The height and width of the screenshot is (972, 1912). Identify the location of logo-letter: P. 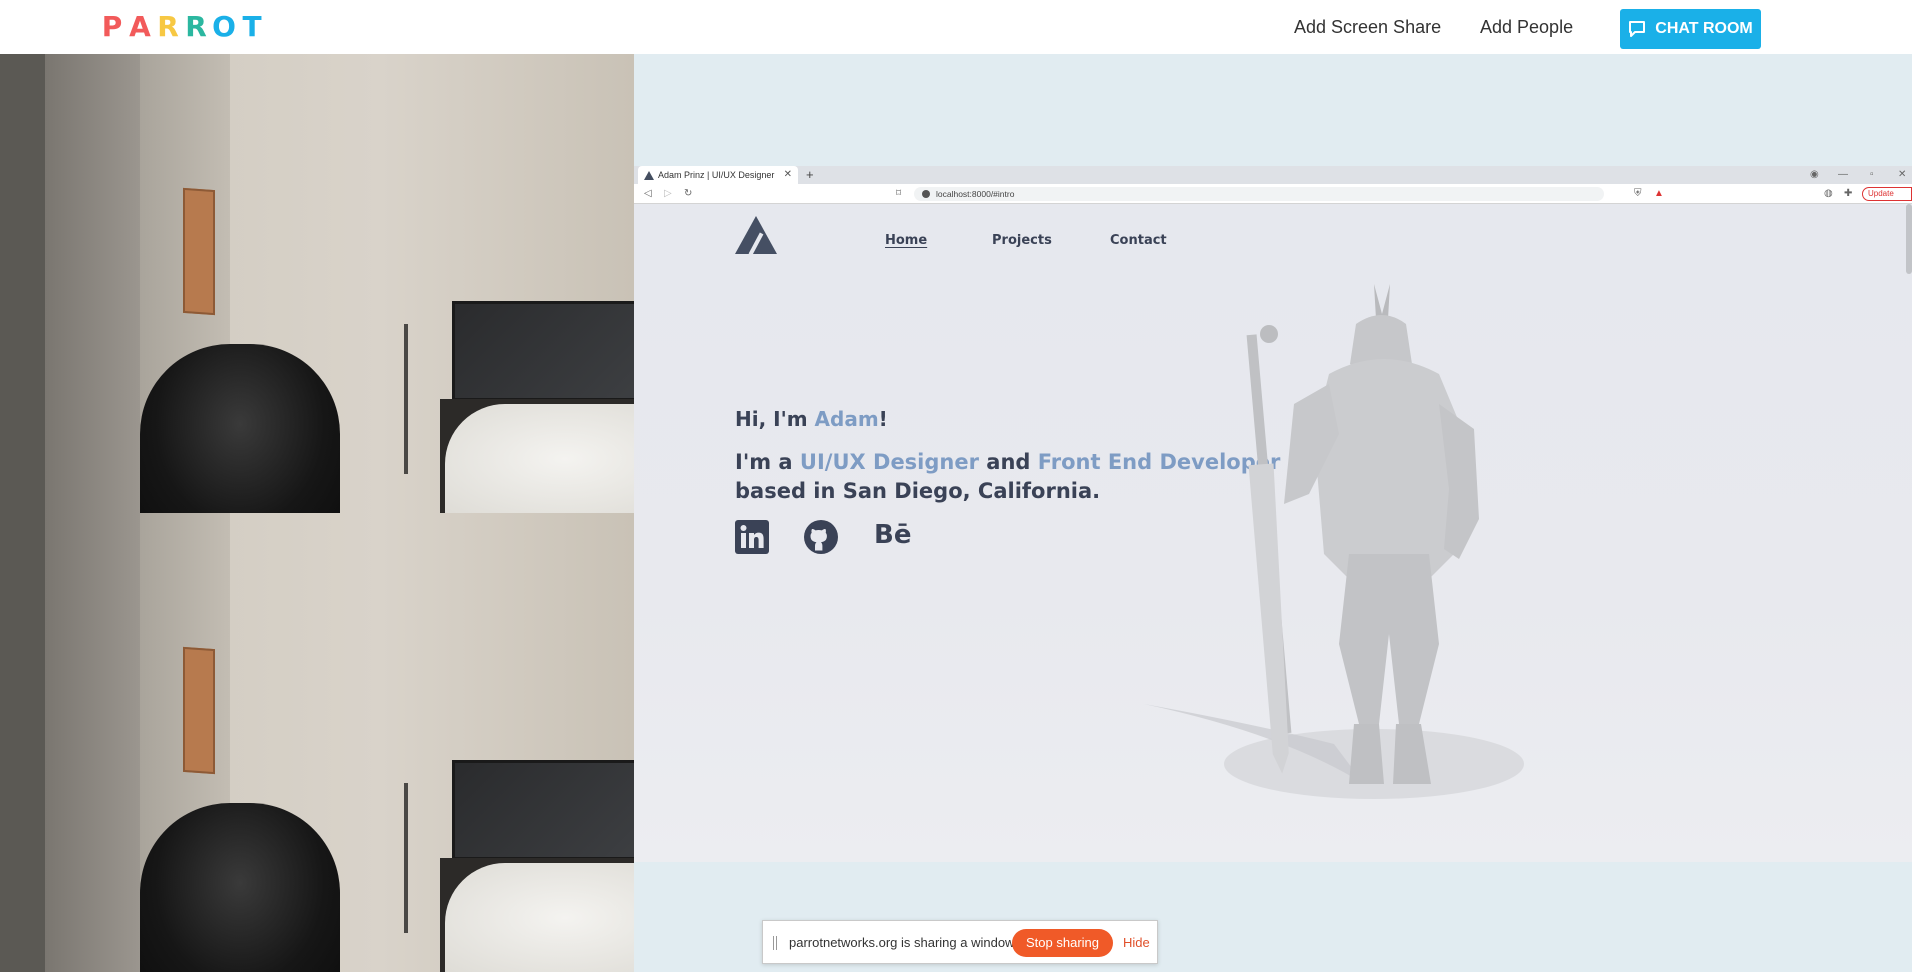
(112, 26).